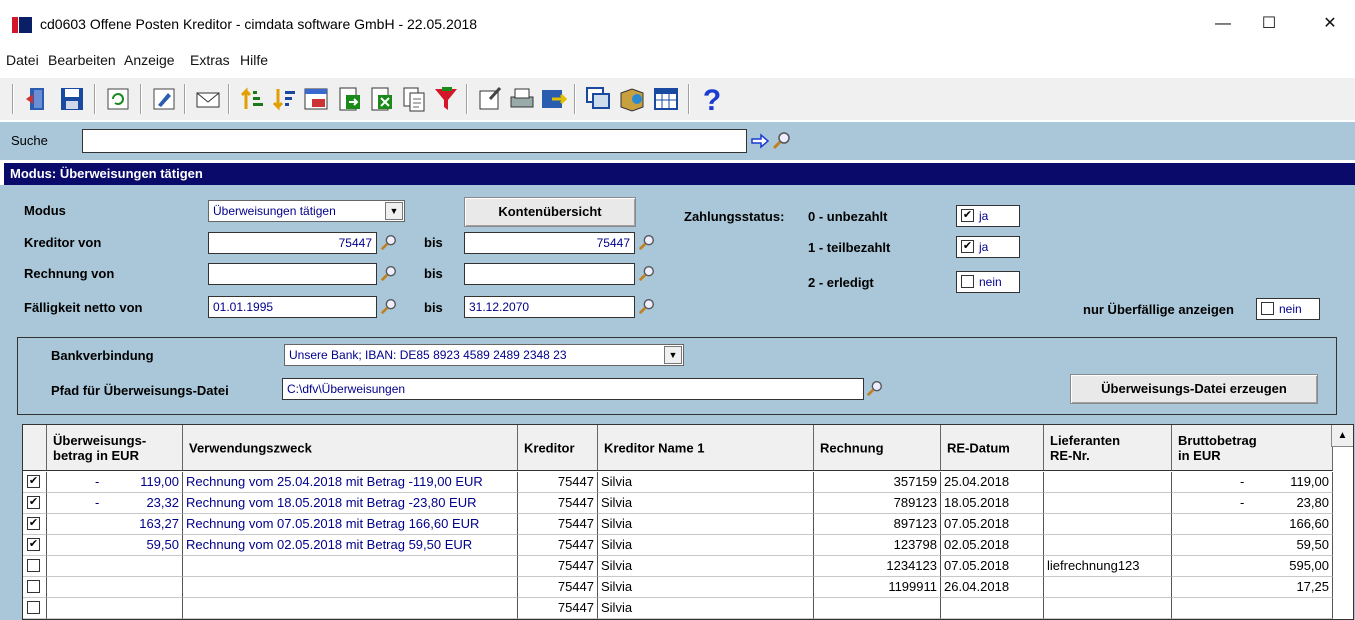 The height and width of the screenshot is (620, 1355). What do you see at coordinates (414, 141) in the screenshot?
I see `search-input` at bounding box center [414, 141].